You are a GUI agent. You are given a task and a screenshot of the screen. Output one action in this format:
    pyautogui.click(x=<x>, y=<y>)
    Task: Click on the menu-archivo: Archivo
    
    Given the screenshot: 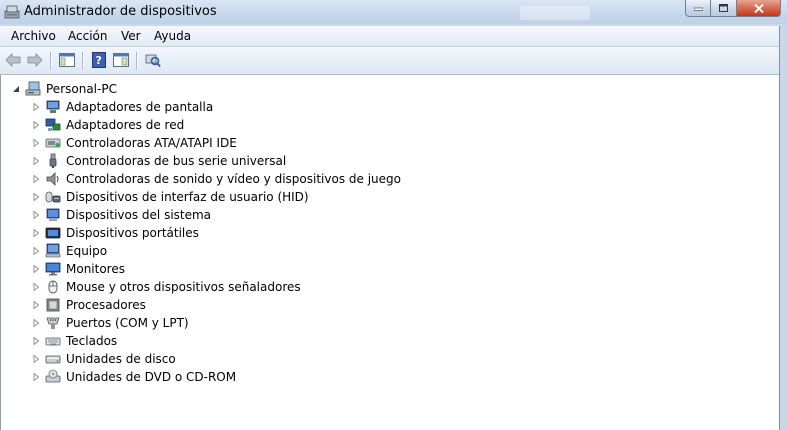 What is the action you would take?
    pyautogui.click(x=33, y=36)
    